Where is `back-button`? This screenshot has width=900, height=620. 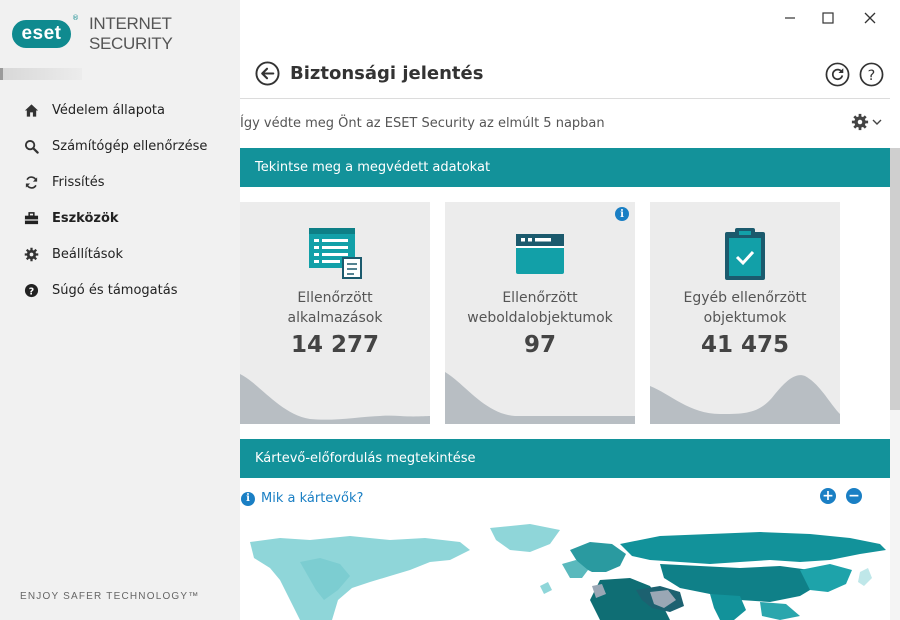 back-button is located at coordinates (267, 73).